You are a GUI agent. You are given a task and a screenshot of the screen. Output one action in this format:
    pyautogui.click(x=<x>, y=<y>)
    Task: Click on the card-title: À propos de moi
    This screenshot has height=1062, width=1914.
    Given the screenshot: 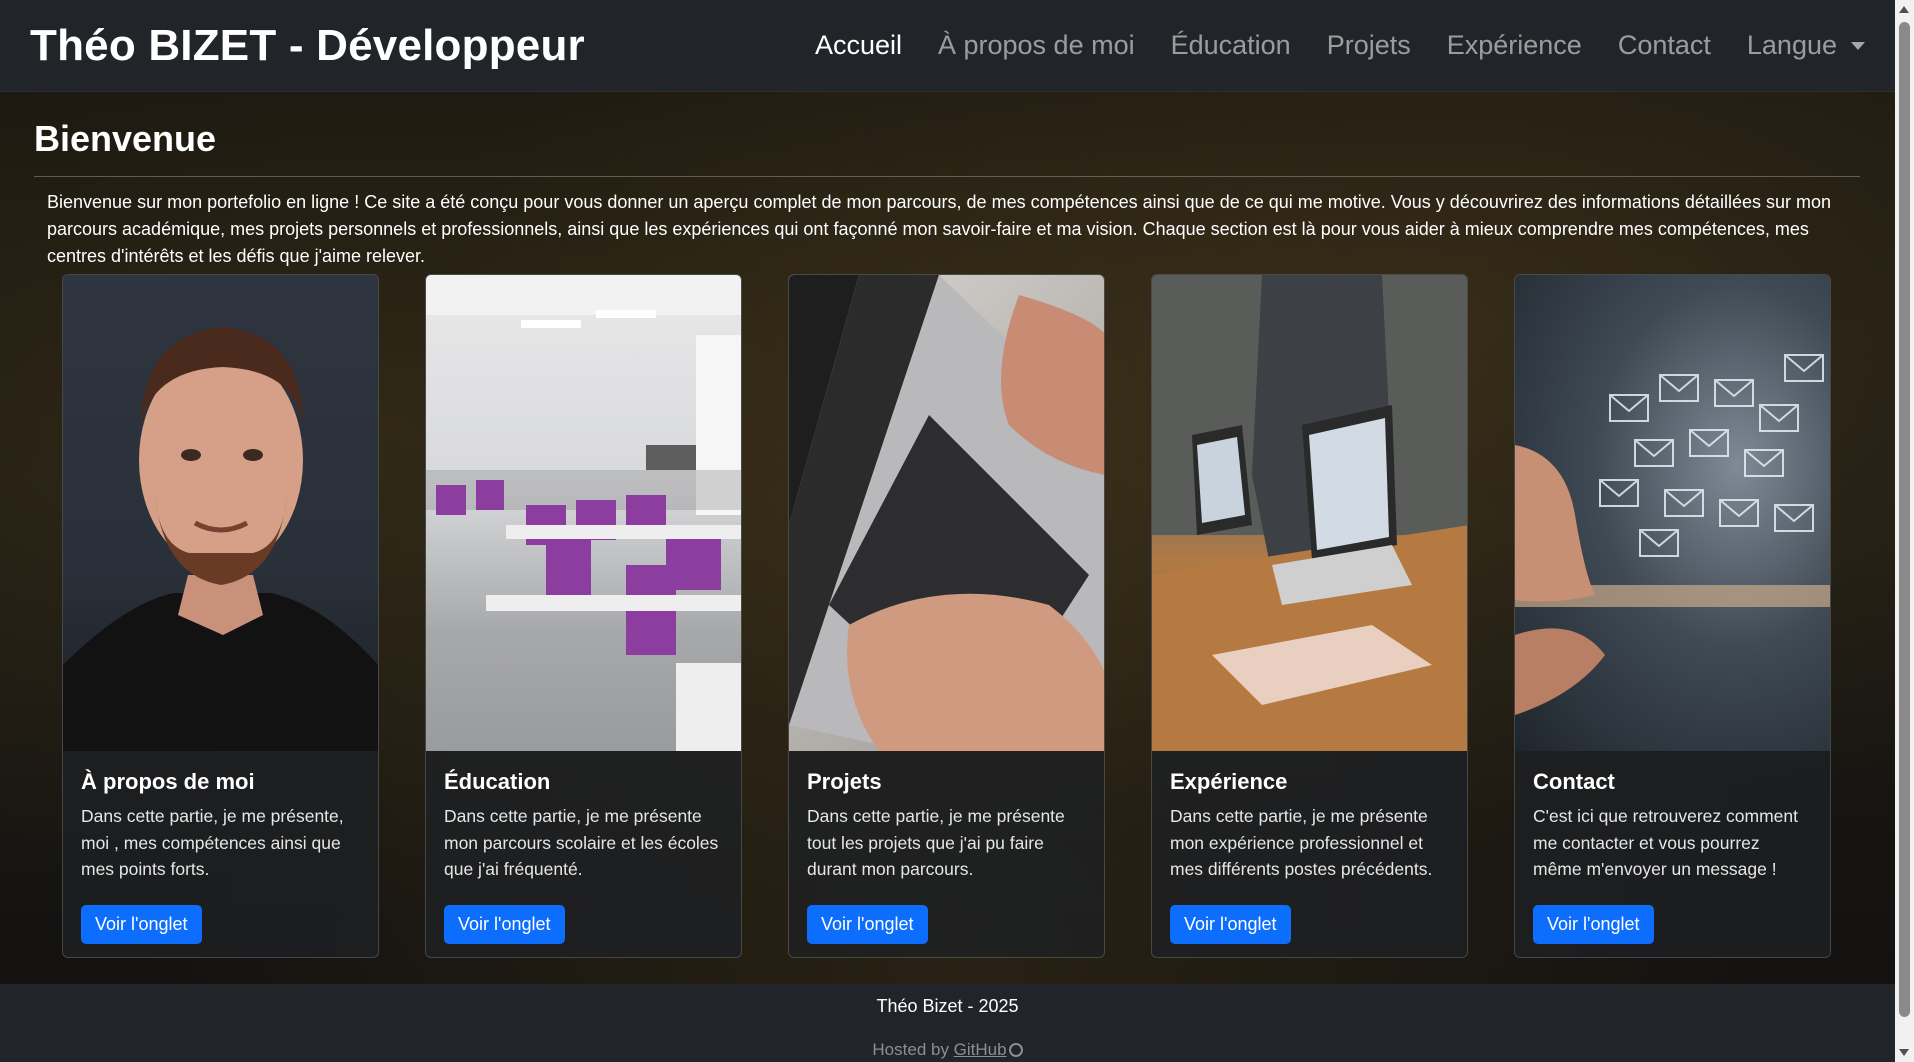 What is the action you would take?
    pyautogui.click(x=168, y=781)
    